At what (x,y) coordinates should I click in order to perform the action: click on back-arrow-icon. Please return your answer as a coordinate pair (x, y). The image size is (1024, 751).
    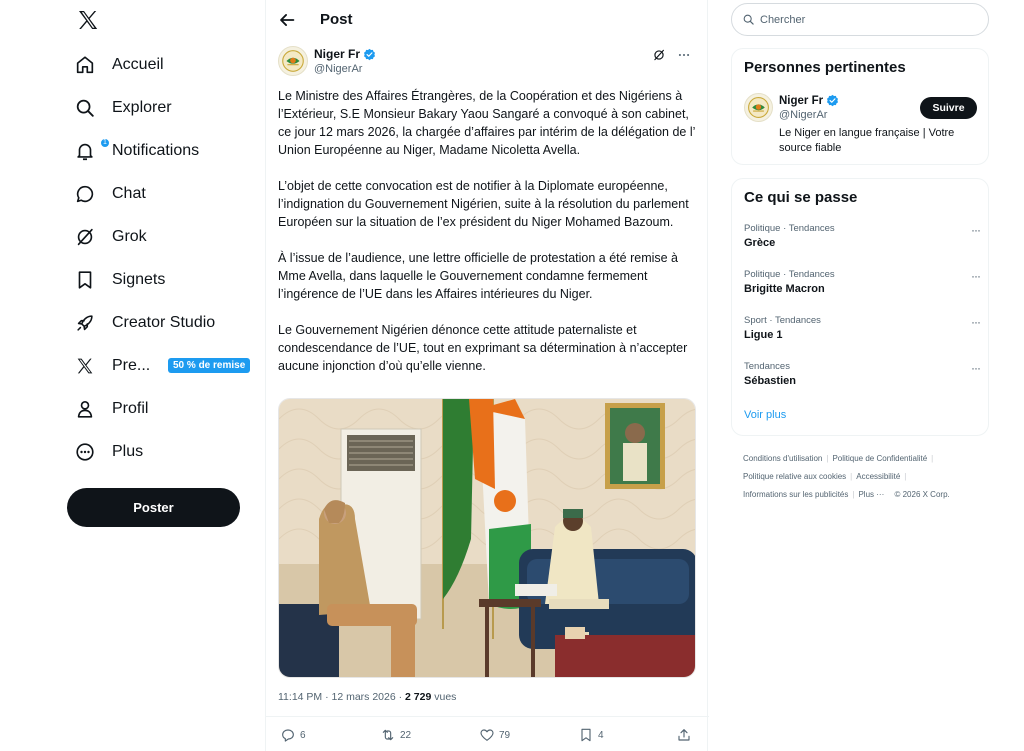
    Looking at the image, I should click on (287, 20).